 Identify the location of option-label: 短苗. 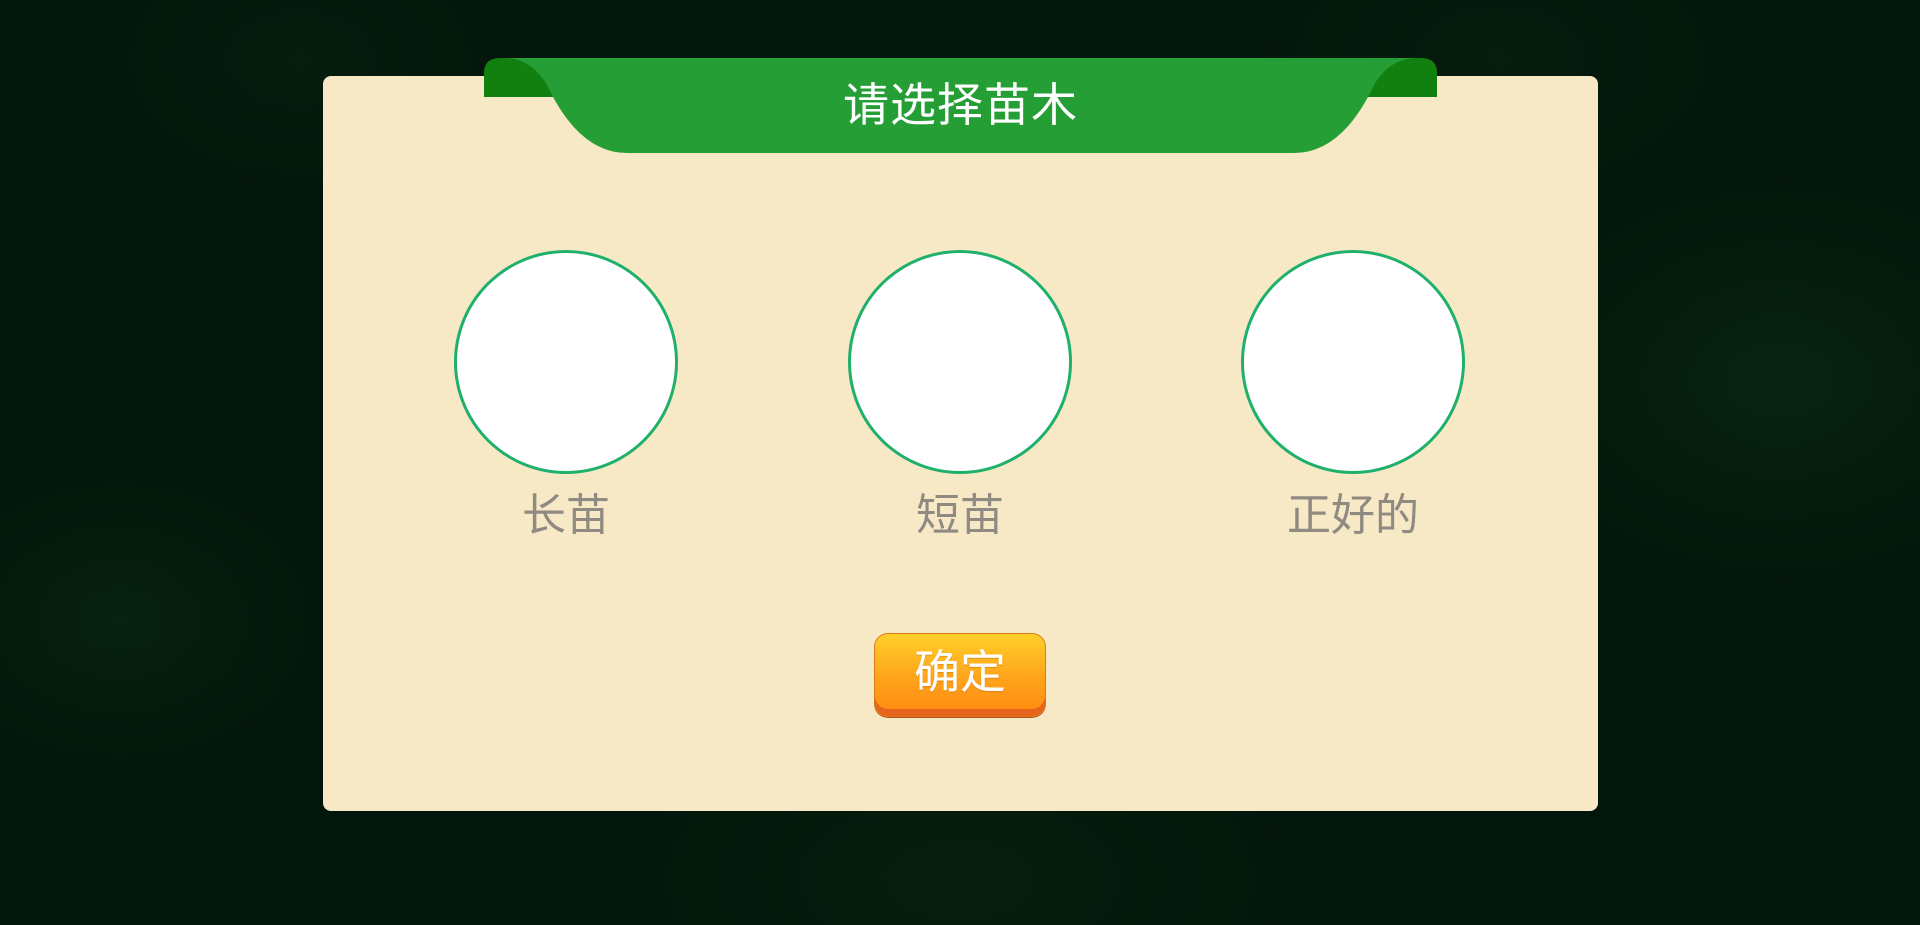
(960, 515).